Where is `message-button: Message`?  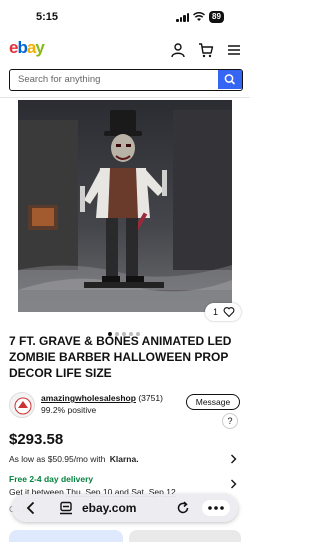 message-button: Message is located at coordinates (213, 402).